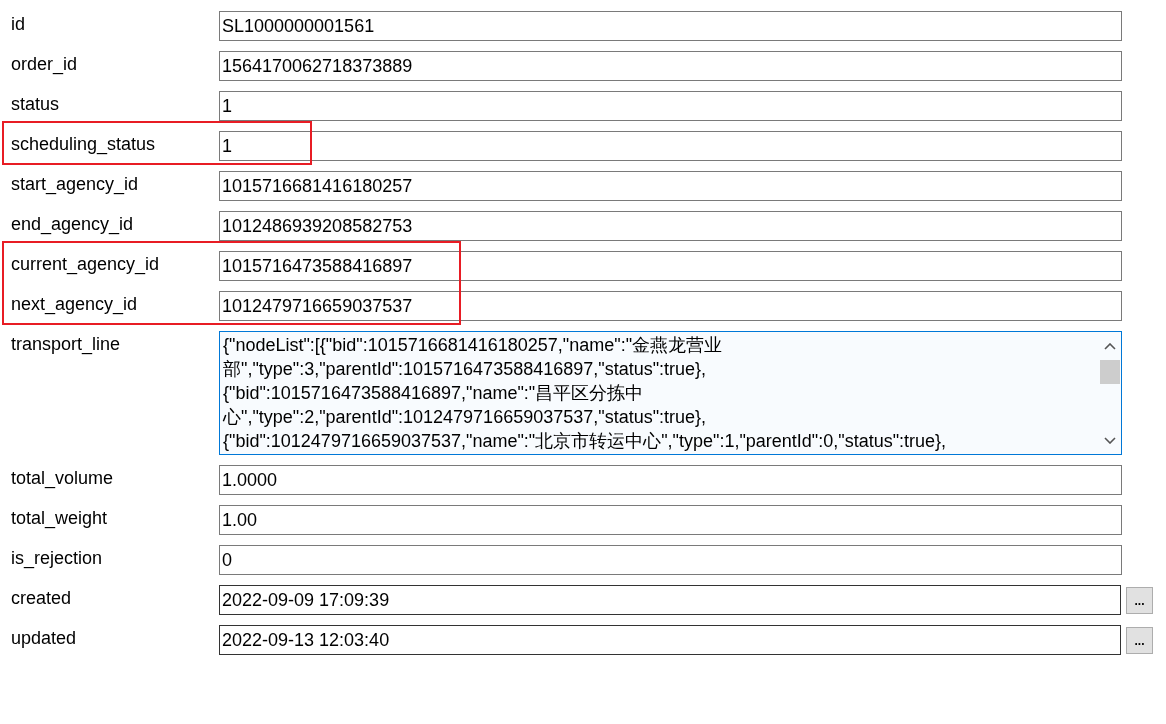  Describe the element at coordinates (670, 226) in the screenshot. I see `text-field: 1012486939208582753` at that location.